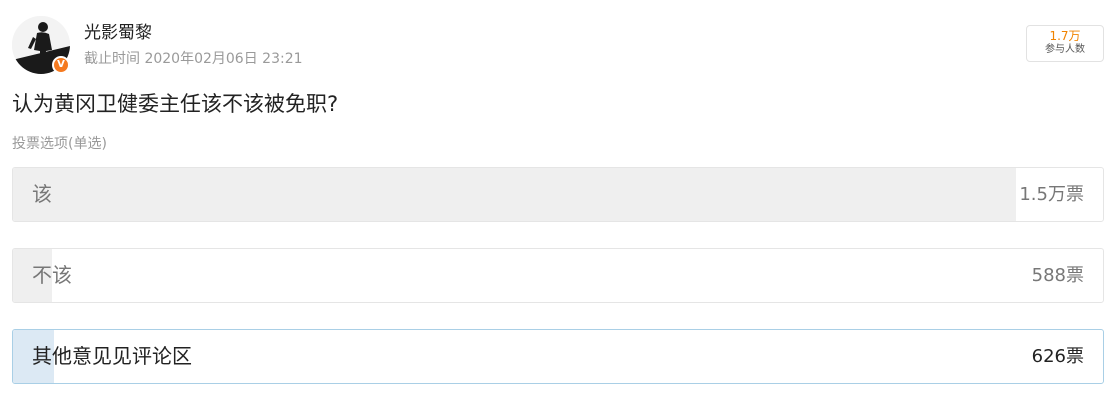  Describe the element at coordinates (1057, 275) in the screenshot. I see `option-votes: 588票` at that location.